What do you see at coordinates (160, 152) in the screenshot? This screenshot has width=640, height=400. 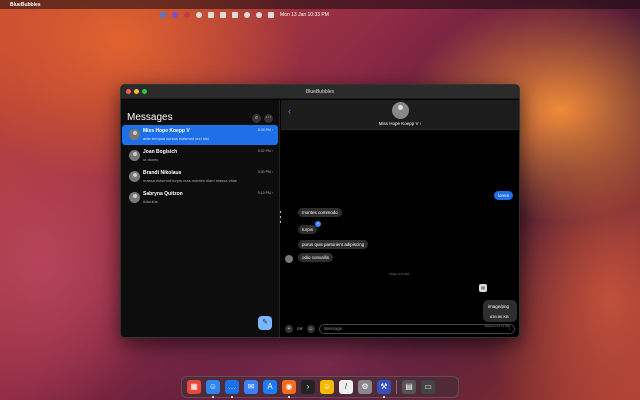 I see `conversation-name: Joan Bogisich` at bounding box center [160, 152].